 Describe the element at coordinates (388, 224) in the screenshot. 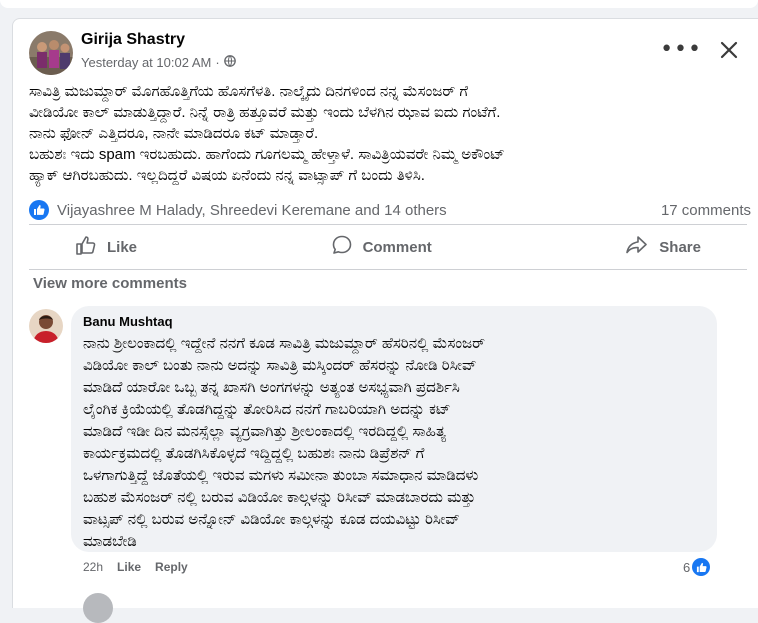

I see `divider-top` at that location.